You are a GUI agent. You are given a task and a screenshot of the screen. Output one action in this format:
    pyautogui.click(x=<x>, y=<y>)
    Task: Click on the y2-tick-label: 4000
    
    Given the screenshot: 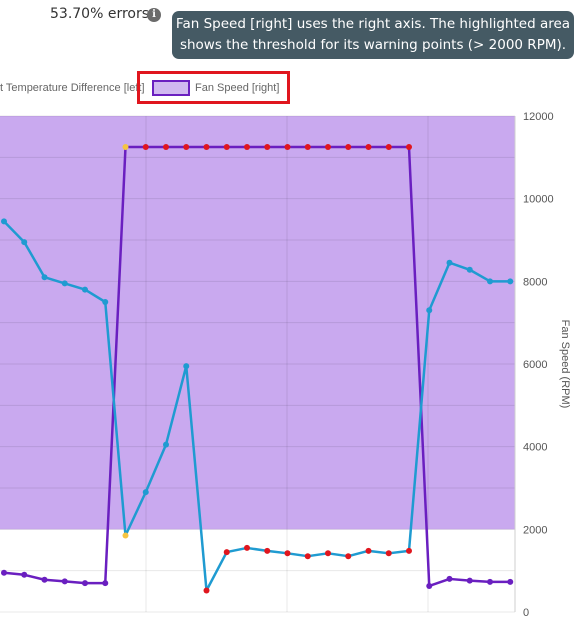 What is the action you would take?
    pyautogui.click(x=535, y=448)
    